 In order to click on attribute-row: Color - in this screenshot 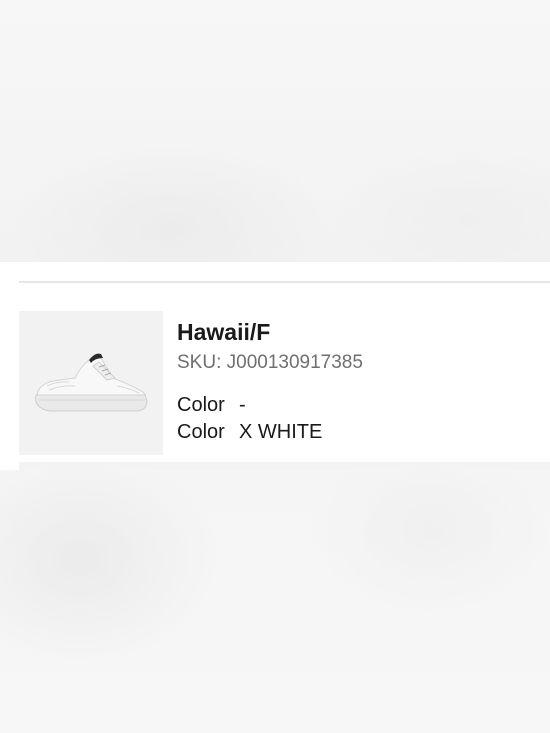, I will do `click(357, 405)`.